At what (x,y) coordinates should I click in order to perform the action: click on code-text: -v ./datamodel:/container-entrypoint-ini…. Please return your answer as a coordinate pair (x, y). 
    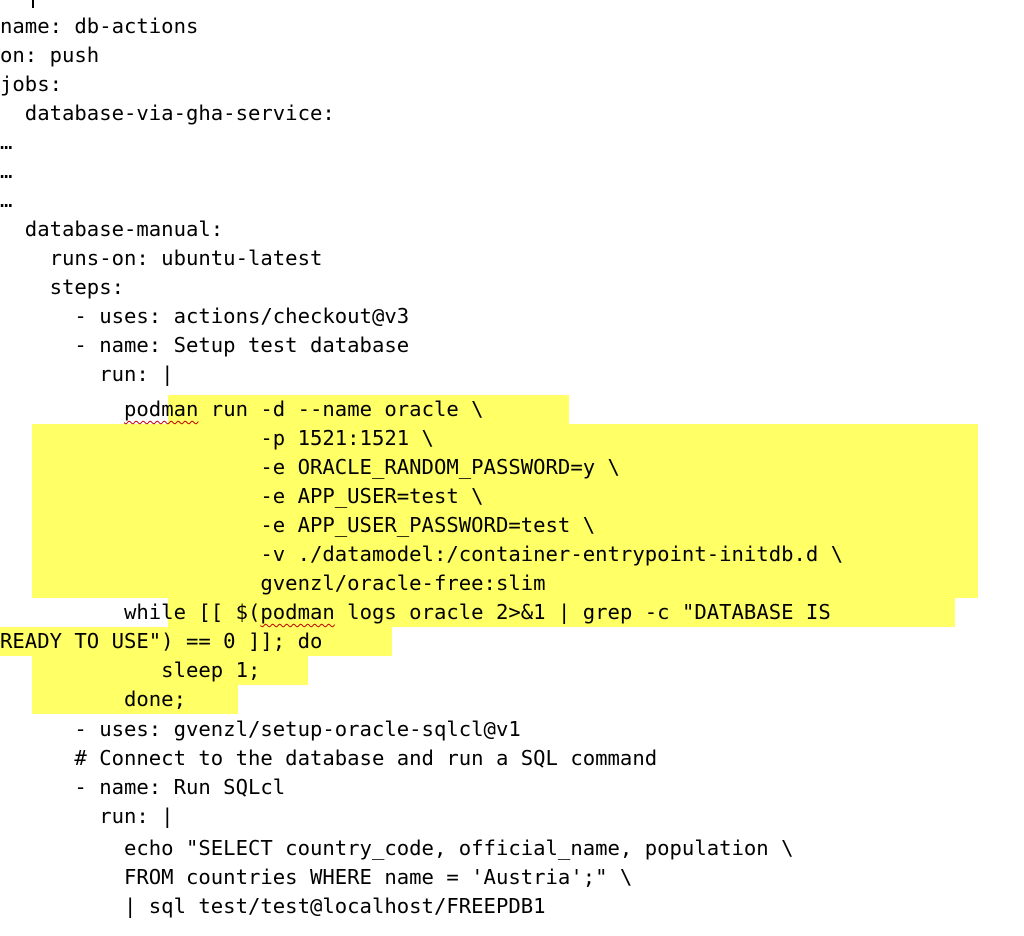
    Looking at the image, I should click on (422, 554).